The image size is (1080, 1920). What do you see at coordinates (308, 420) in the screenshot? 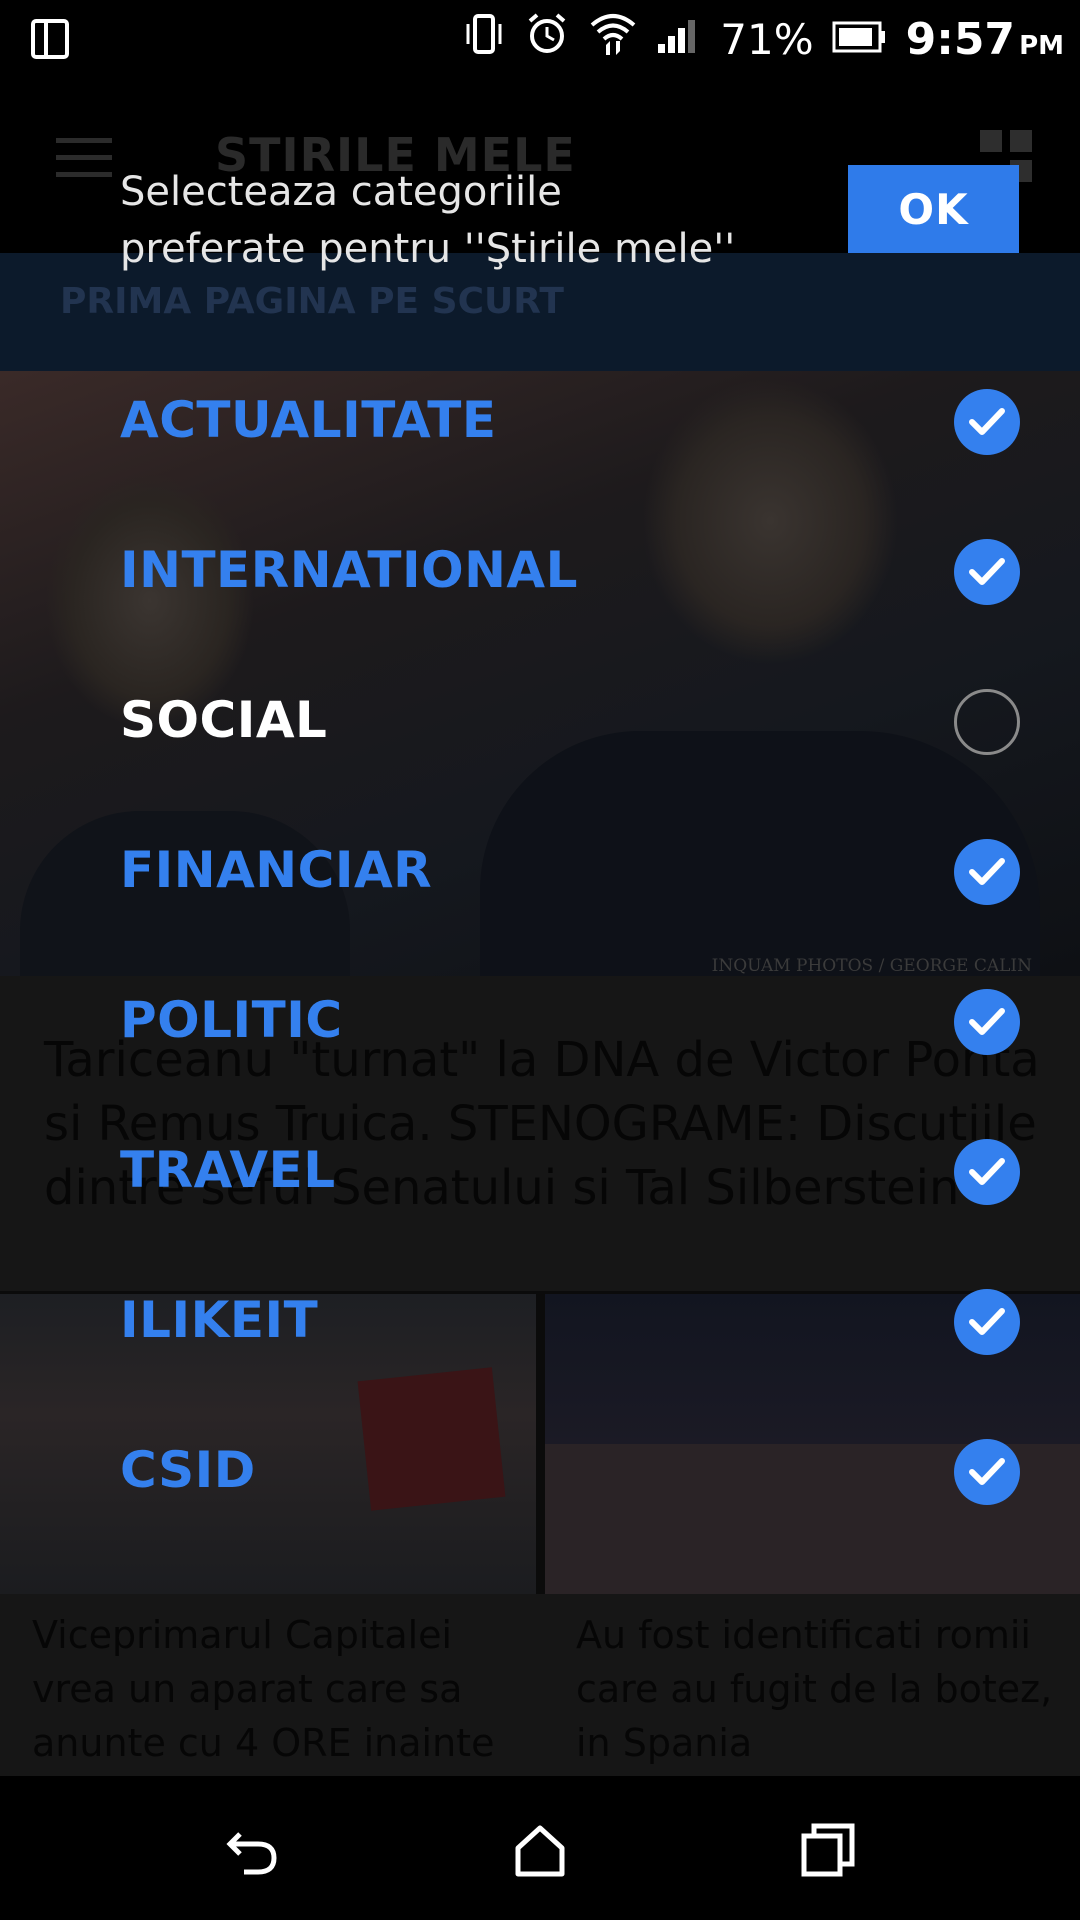
I see `category-label: ACTUALITATE` at bounding box center [308, 420].